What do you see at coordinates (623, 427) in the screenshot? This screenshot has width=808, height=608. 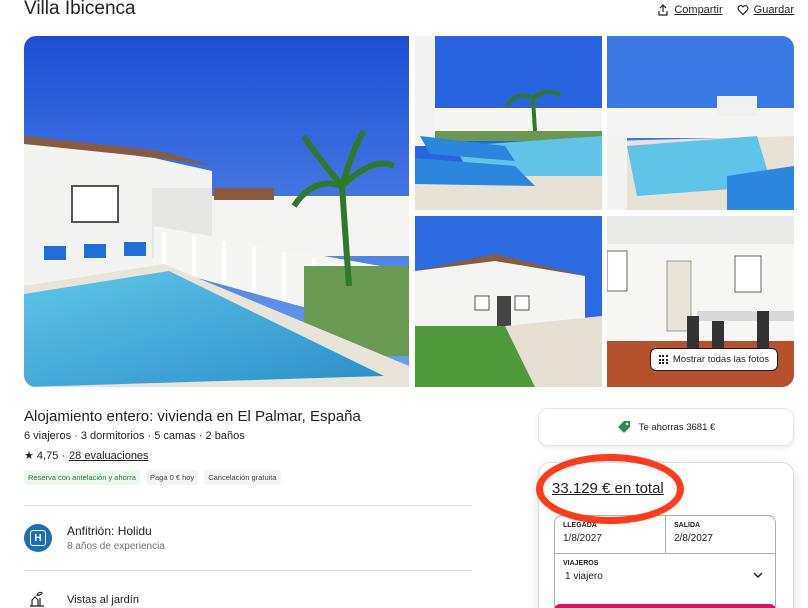 I see `savings-tag-icon` at bounding box center [623, 427].